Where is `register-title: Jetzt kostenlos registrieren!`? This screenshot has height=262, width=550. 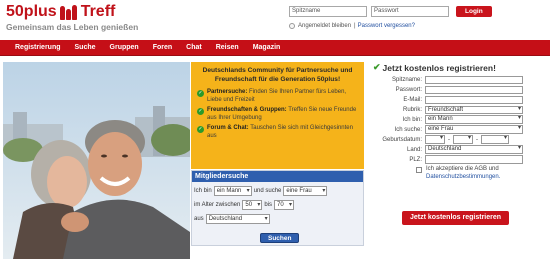 register-title: Jetzt kostenlos registrieren! is located at coordinates (439, 67).